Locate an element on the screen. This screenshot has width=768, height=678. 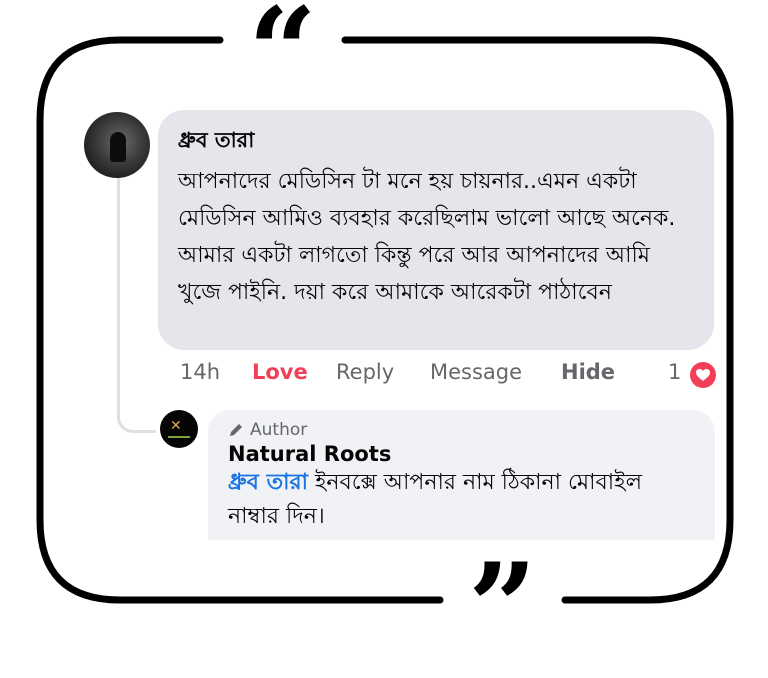
author-badge-label: Author is located at coordinates (279, 430).